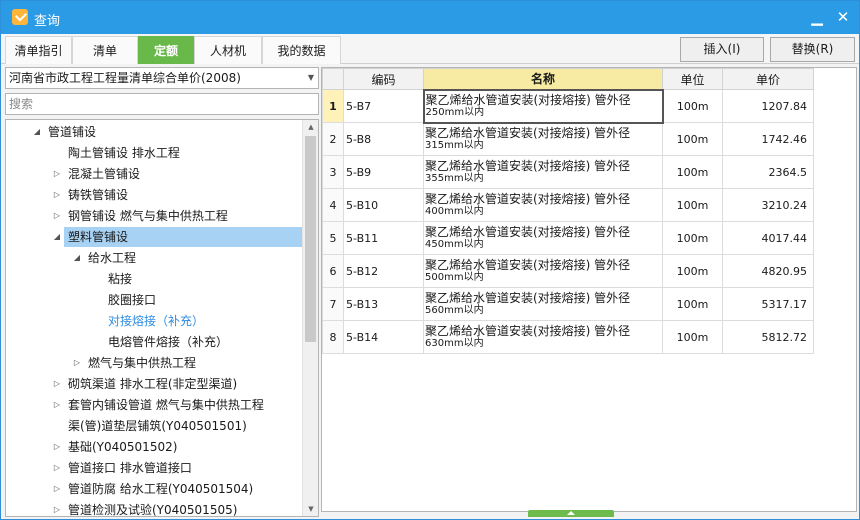 The height and width of the screenshot is (520, 860). Describe the element at coordinates (151, 216) in the screenshot. I see `tree-item: ▷ 钢管铺设 燃气与集中供热工程` at that location.